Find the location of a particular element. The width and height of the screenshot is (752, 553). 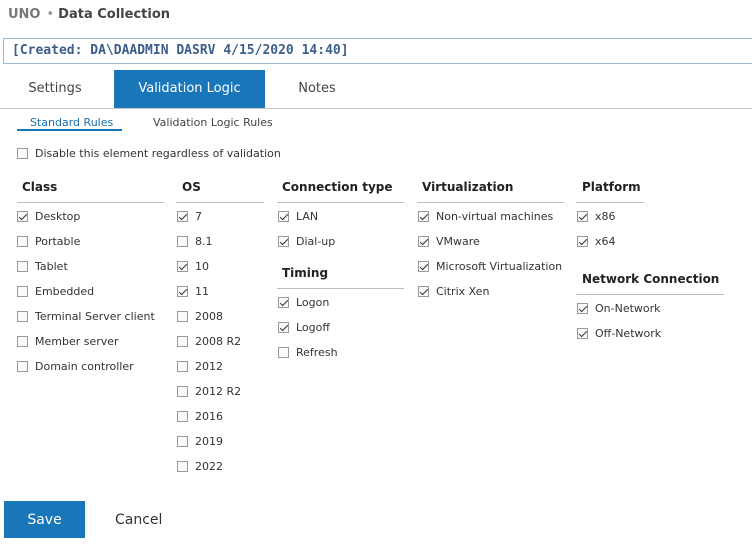

class-checkbox-terminal-server-client is located at coordinates (22, 316).